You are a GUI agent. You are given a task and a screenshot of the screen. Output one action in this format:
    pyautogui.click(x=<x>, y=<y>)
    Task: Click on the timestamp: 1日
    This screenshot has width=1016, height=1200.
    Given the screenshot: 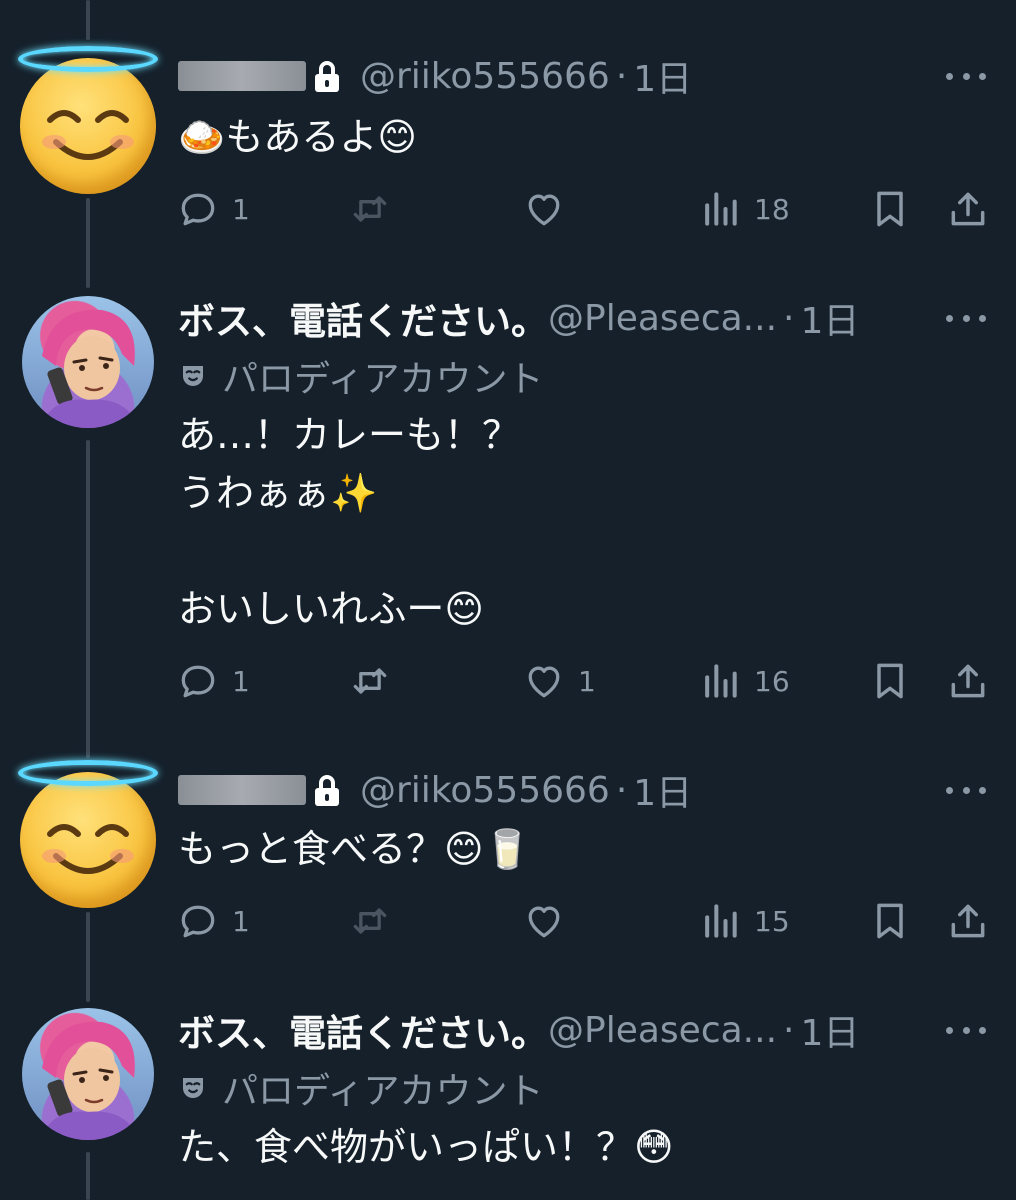 What is the action you would take?
    pyautogui.click(x=829, y=1030)
    